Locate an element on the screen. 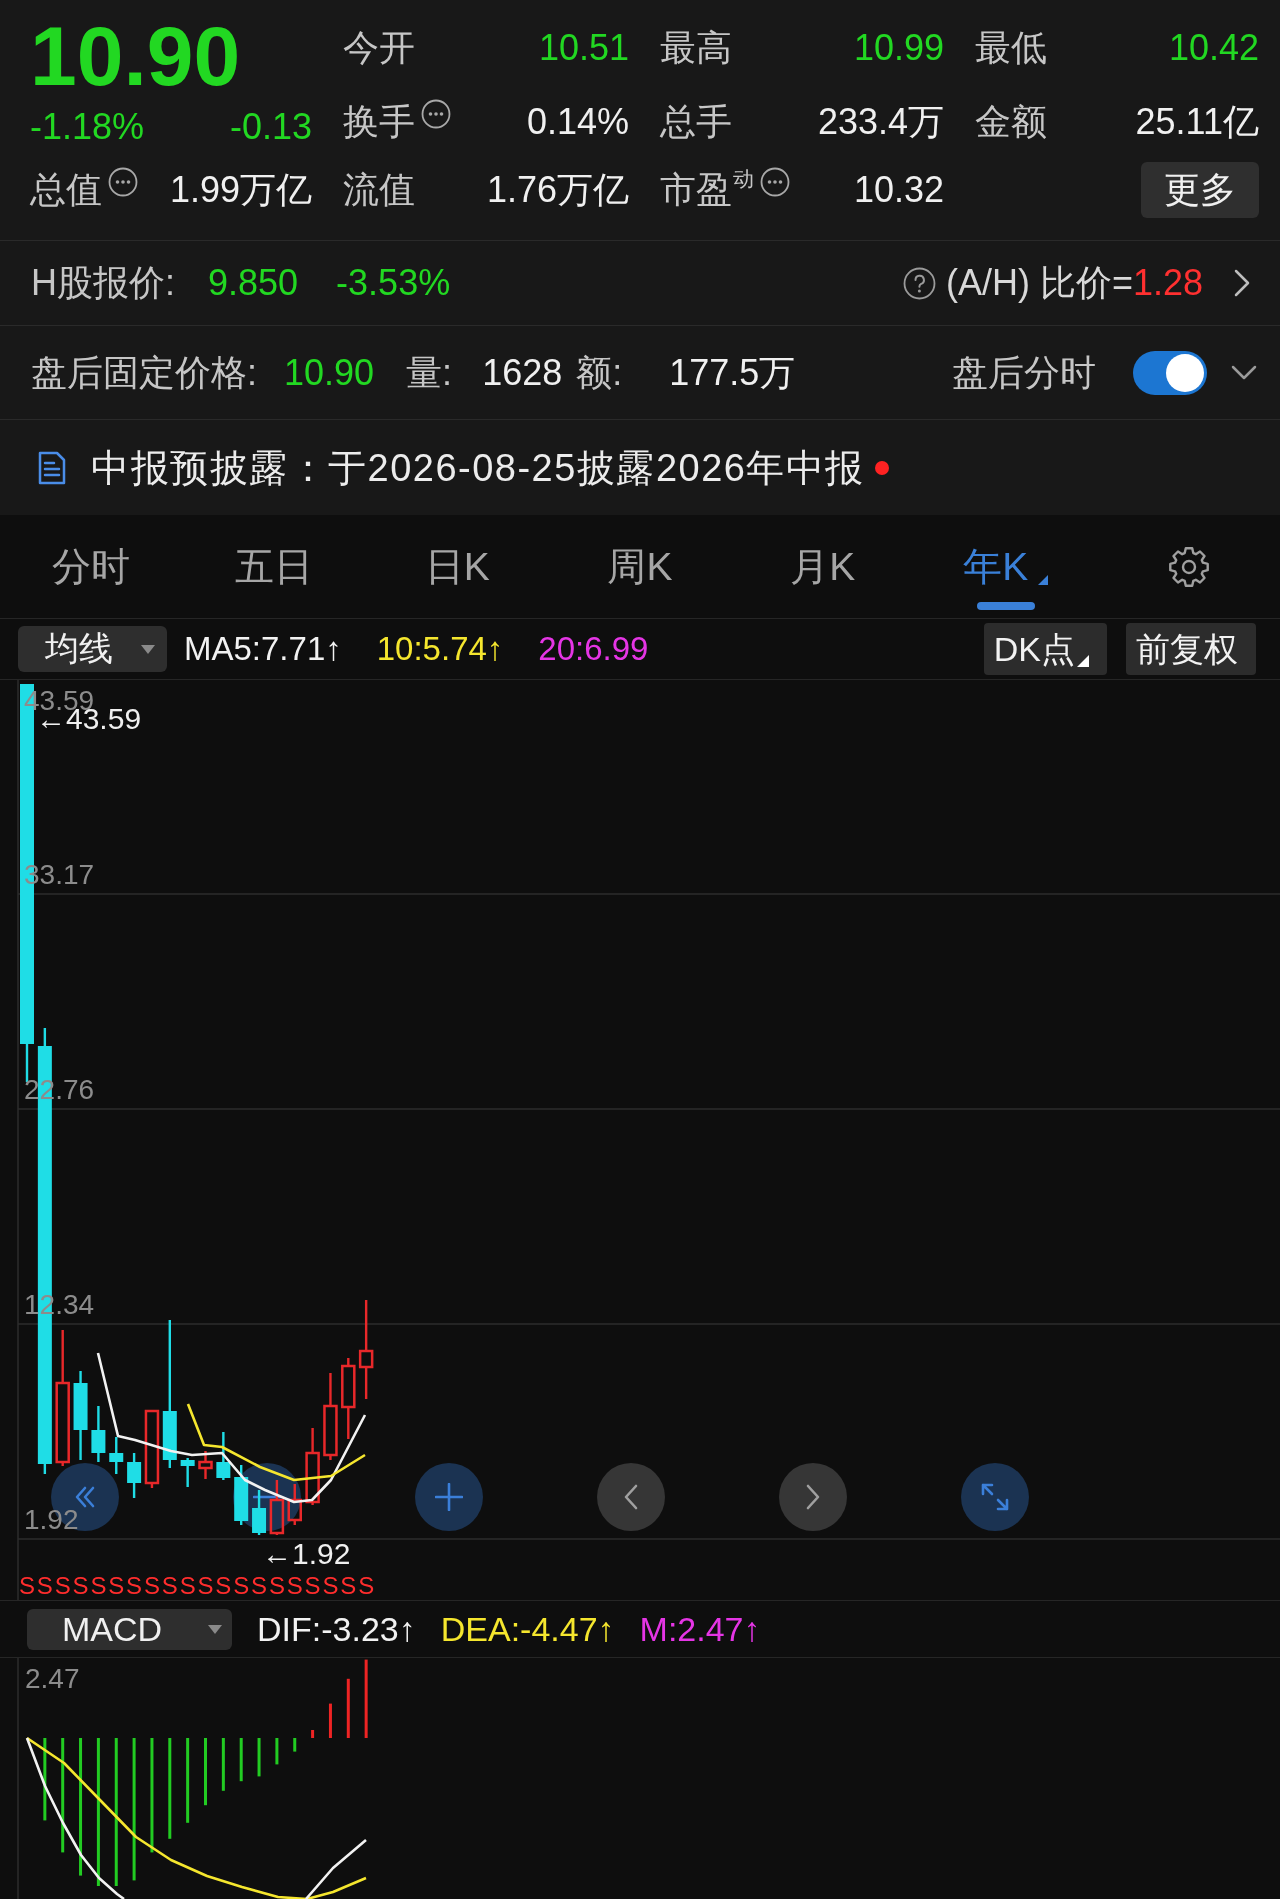 This screenshot has width=1280, height=1899. document-icon is located at coordinates (52, 467).